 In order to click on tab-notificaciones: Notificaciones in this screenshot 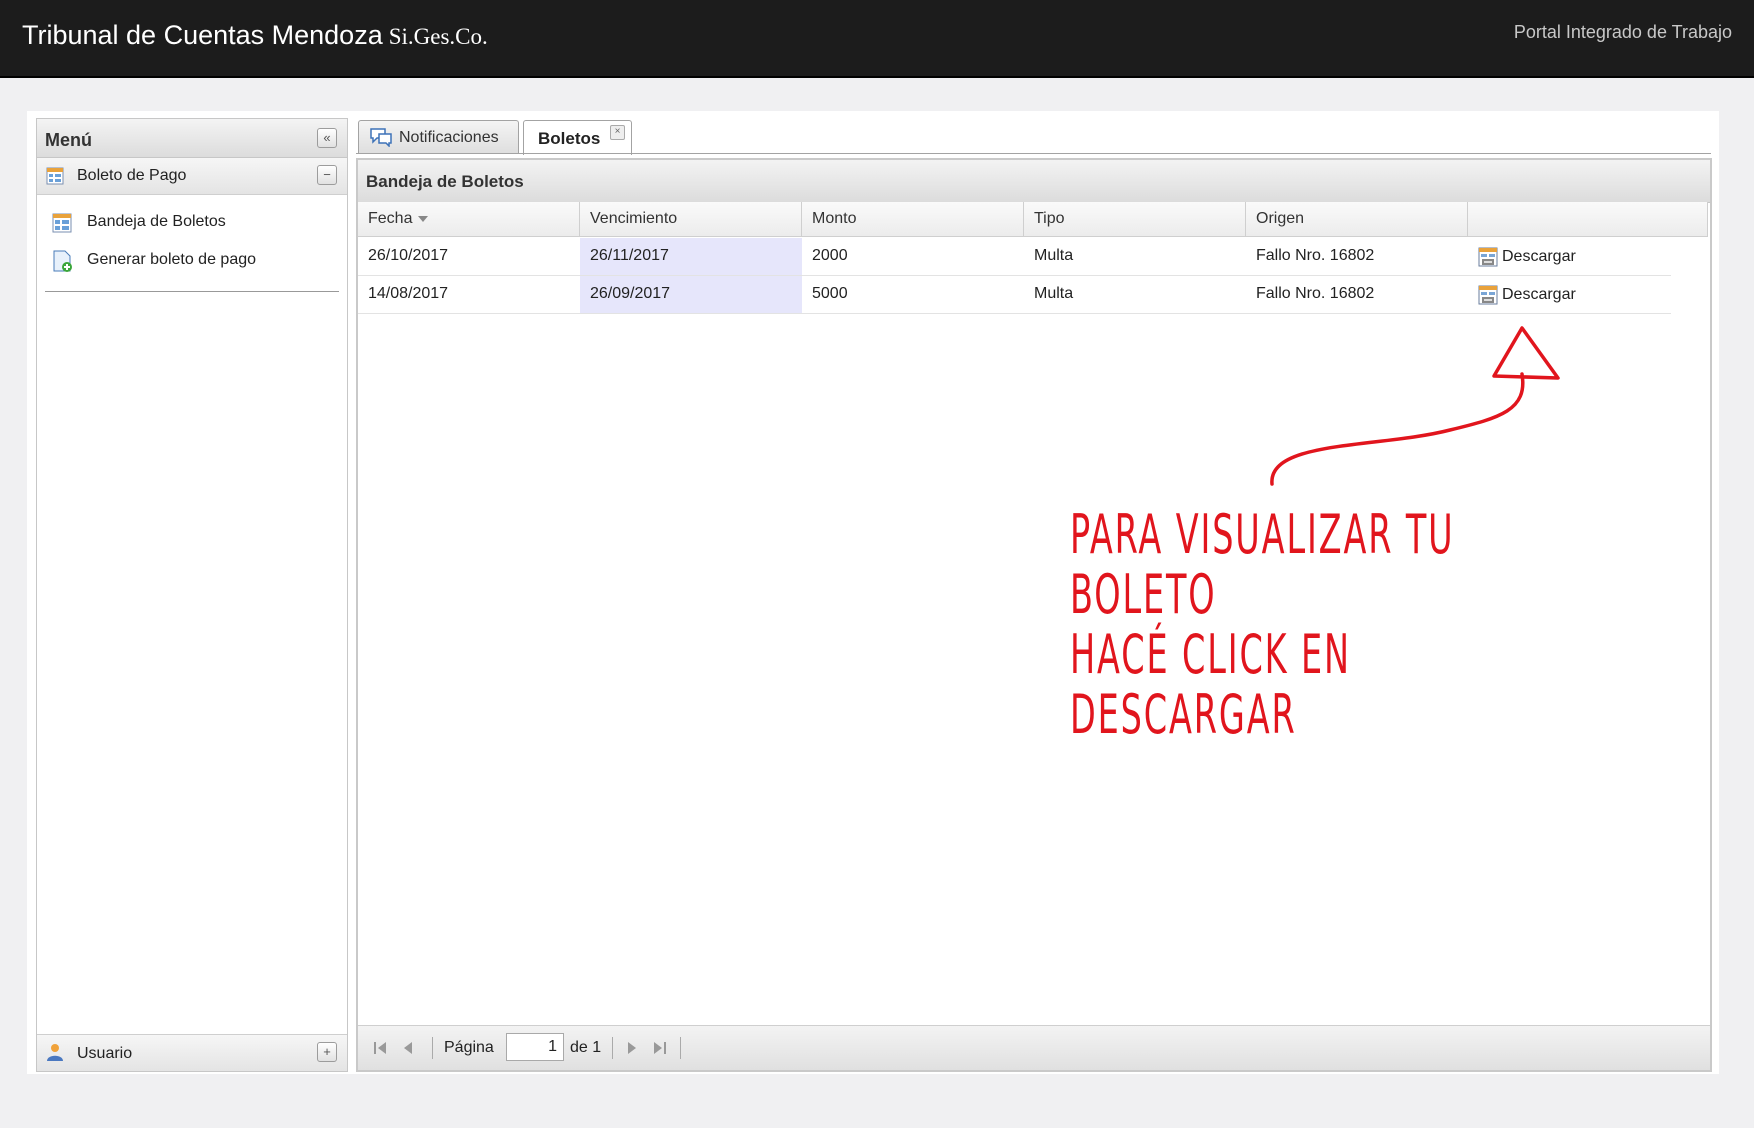, I will do `click(438, 137)`.